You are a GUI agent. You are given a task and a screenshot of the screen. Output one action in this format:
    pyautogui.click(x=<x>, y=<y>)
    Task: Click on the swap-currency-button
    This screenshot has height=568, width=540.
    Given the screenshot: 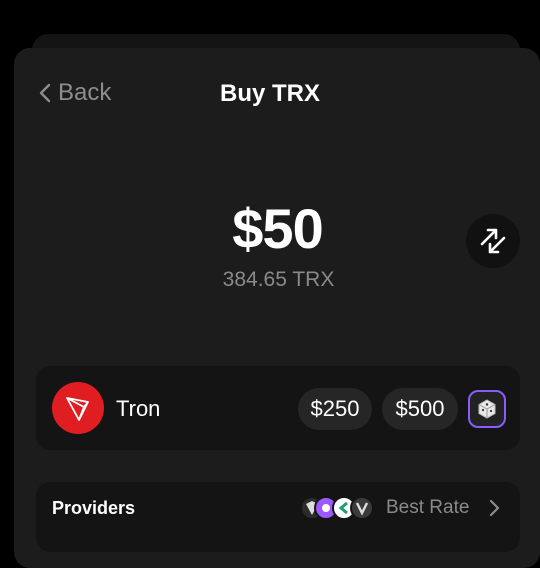 What is the action you would take?
    pyautogui.click(x=493, y=241)
    